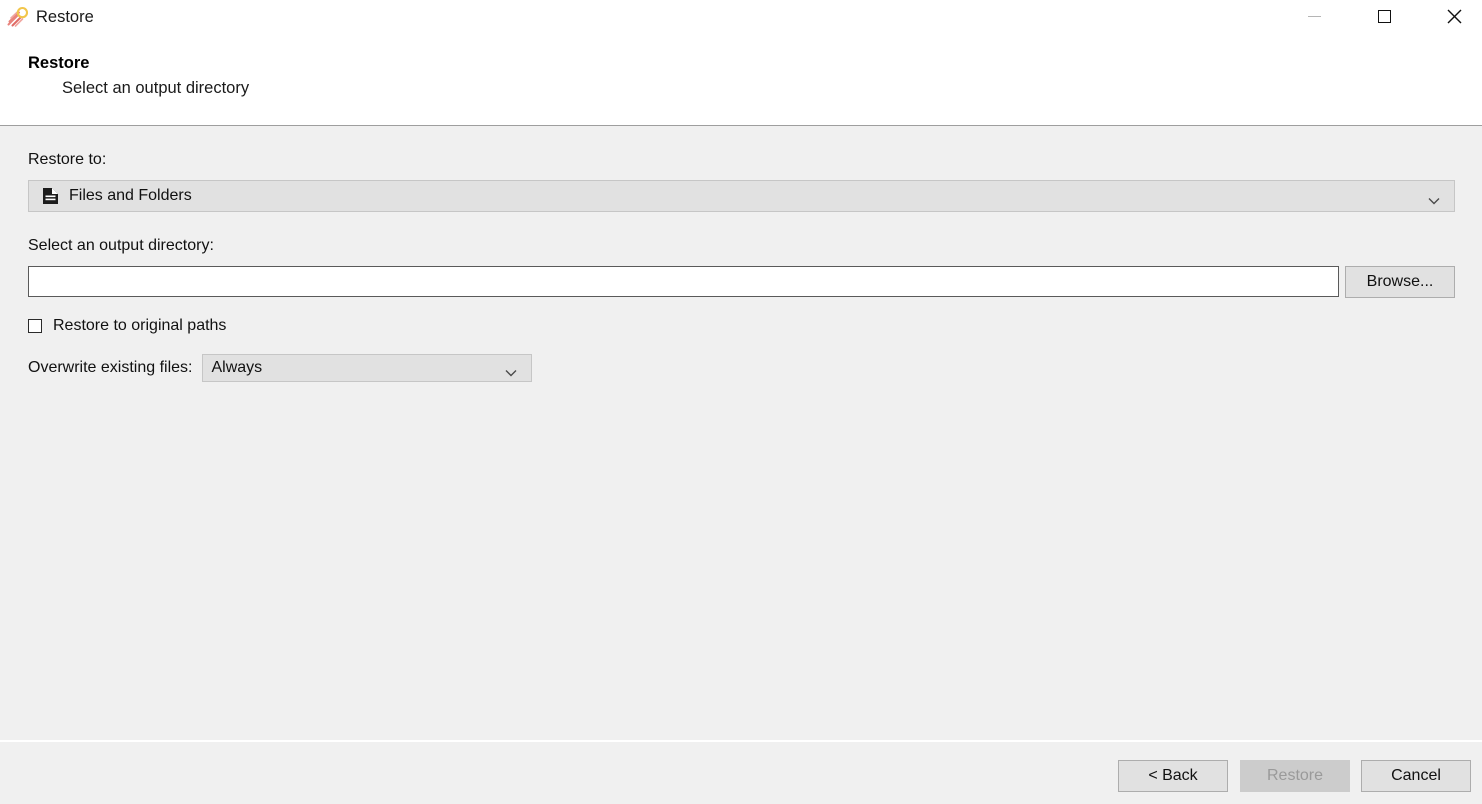 This screenshot has width=1482, height=804. I want to click on dialog-footer: < Back Restore Cancel, so click(741, 773).